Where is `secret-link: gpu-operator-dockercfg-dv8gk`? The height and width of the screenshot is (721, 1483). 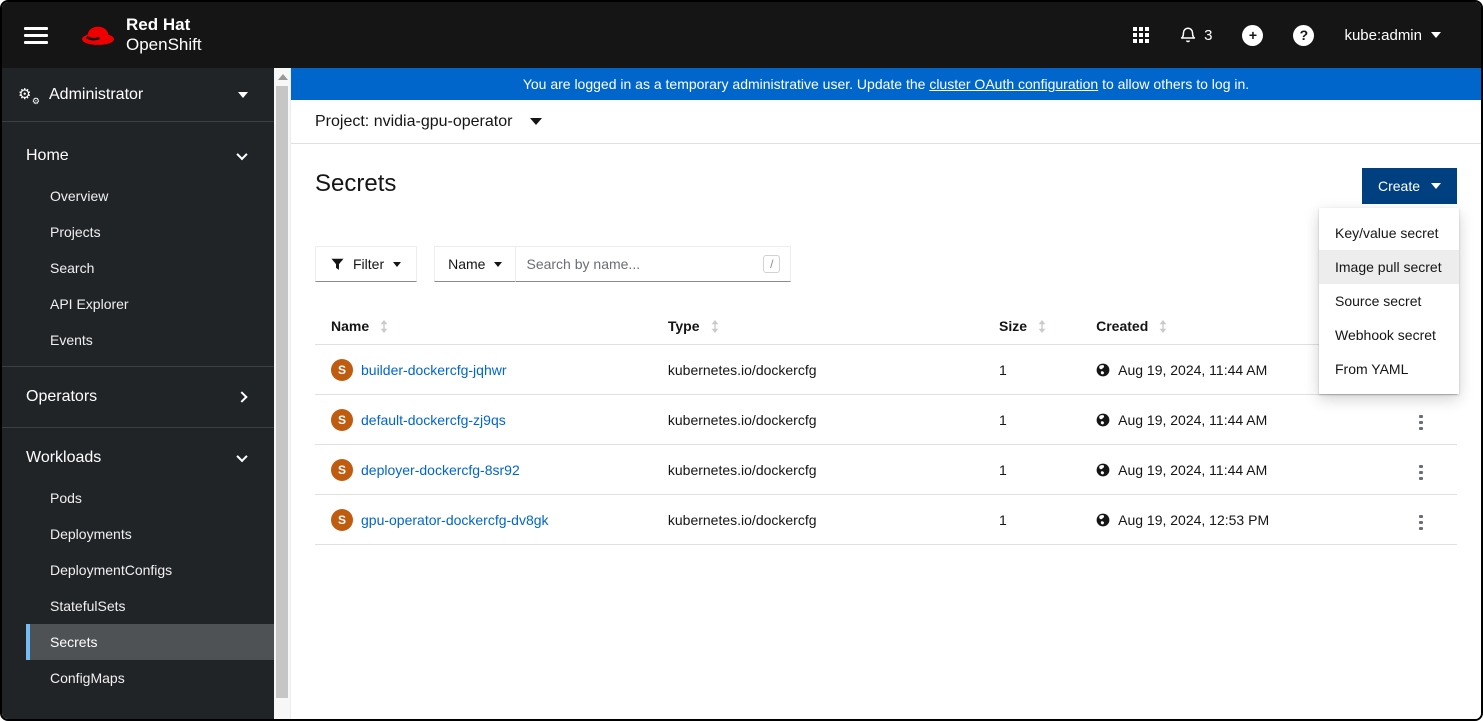 secret-link: gpu-operator-dockercfg-dv8gk is located at coordinates (455, 520).